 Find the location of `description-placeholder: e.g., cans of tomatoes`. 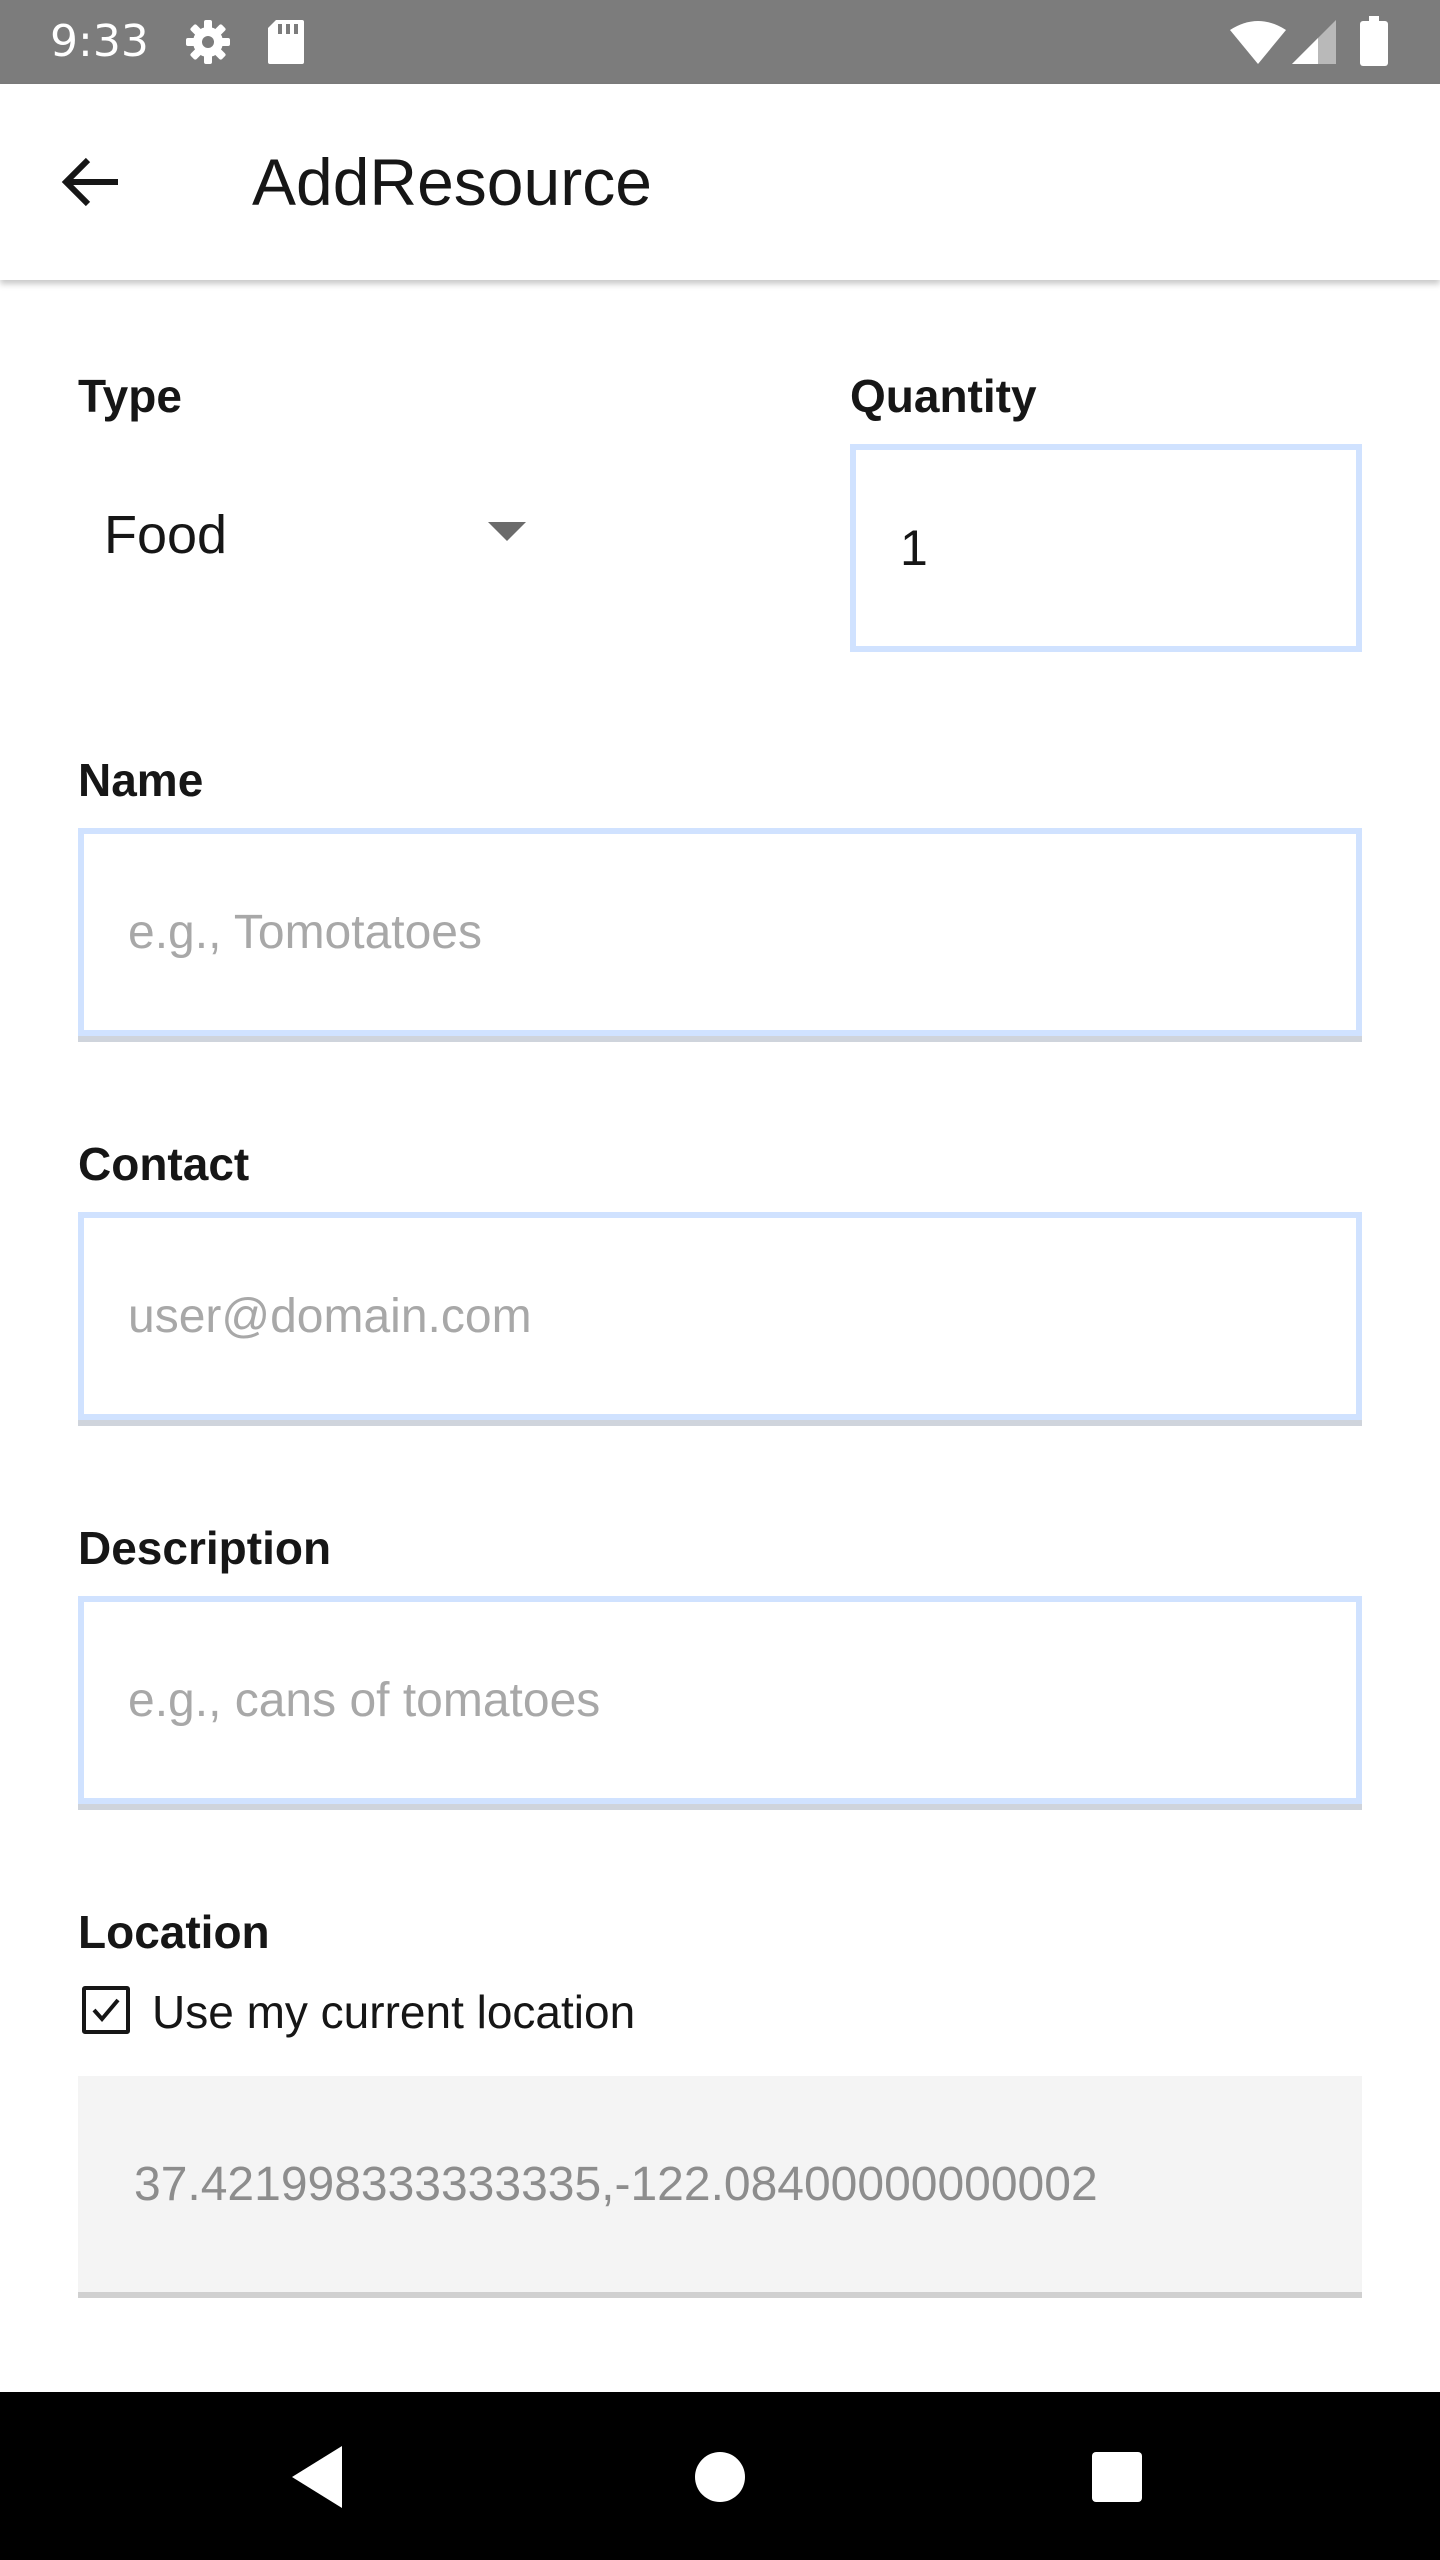

description-placeholder: e.g., cans of tomatoes is located at coordinates (364, 1700).